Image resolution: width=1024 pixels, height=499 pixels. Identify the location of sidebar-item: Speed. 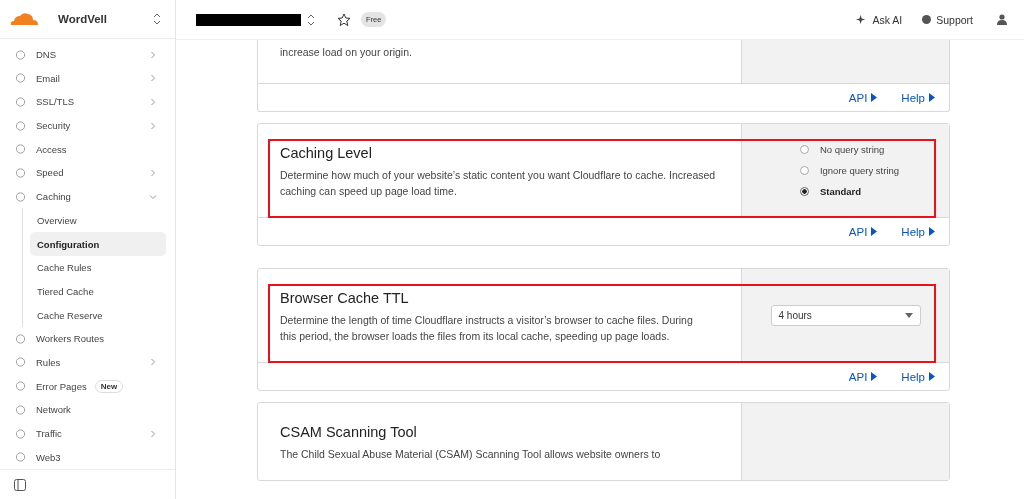
(90, 173).